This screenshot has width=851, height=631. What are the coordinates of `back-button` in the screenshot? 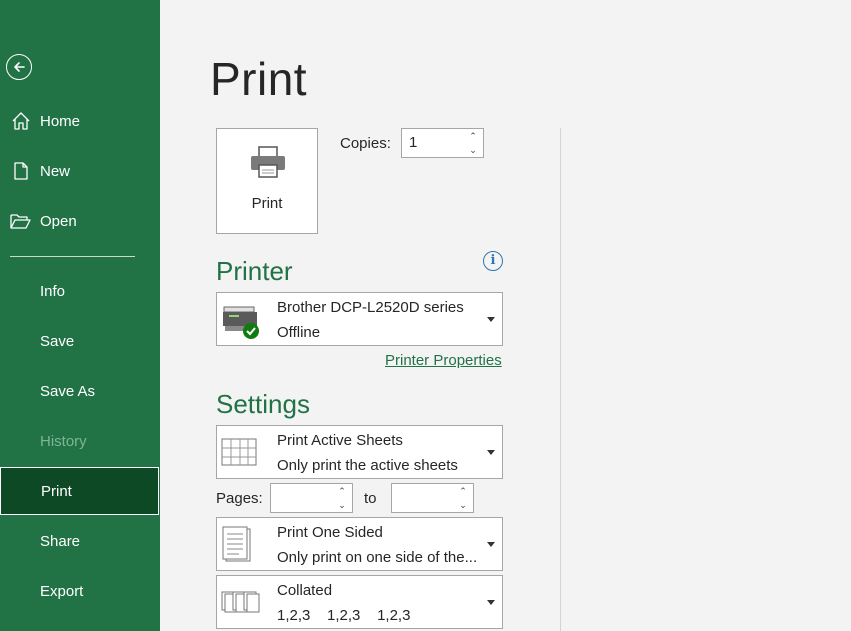 It's located at (19, 67).